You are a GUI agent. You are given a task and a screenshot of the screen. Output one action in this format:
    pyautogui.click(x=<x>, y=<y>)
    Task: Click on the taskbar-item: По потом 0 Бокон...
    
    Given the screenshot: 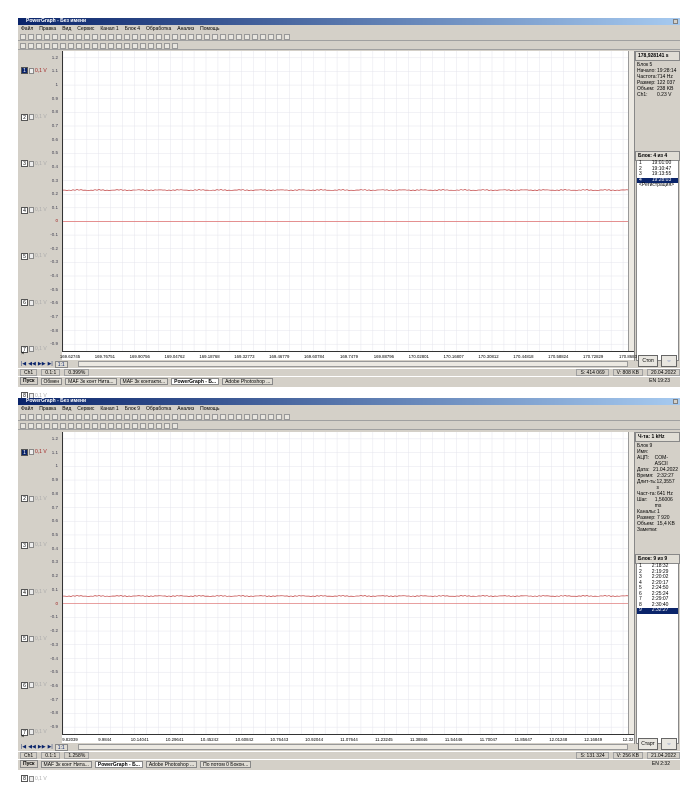 What is the action you would take?
    pyautogui.click(x=226, y=764)
    